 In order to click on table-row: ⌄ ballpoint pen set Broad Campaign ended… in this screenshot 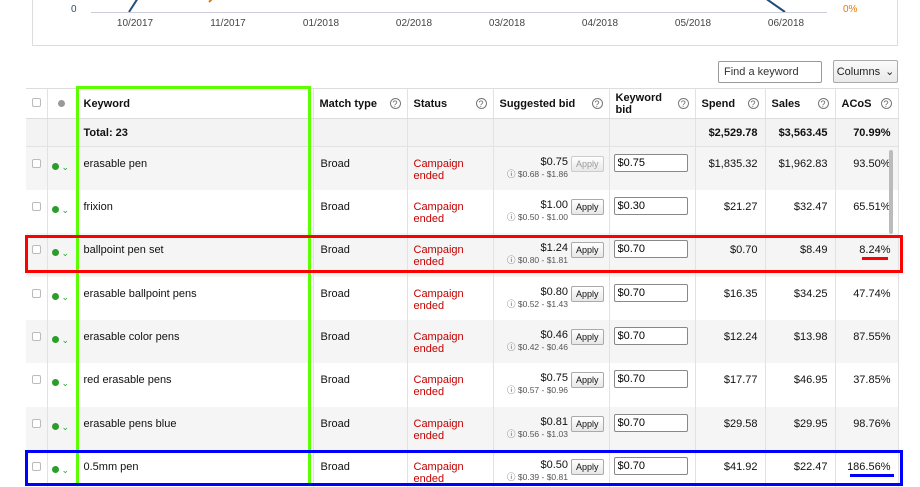, I will do `click(462, 255)`.